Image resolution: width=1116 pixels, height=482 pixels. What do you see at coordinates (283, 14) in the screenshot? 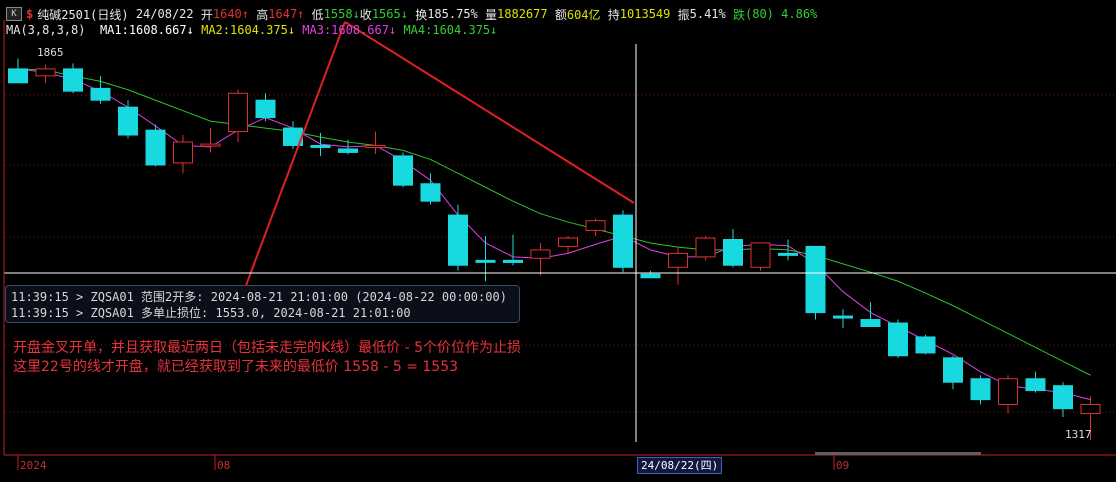
I see `high-price: 1647` at bounding box center [283, 14].